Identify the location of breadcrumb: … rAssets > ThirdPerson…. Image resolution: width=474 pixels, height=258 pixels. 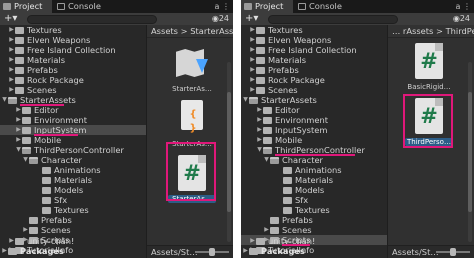
(431, 31).